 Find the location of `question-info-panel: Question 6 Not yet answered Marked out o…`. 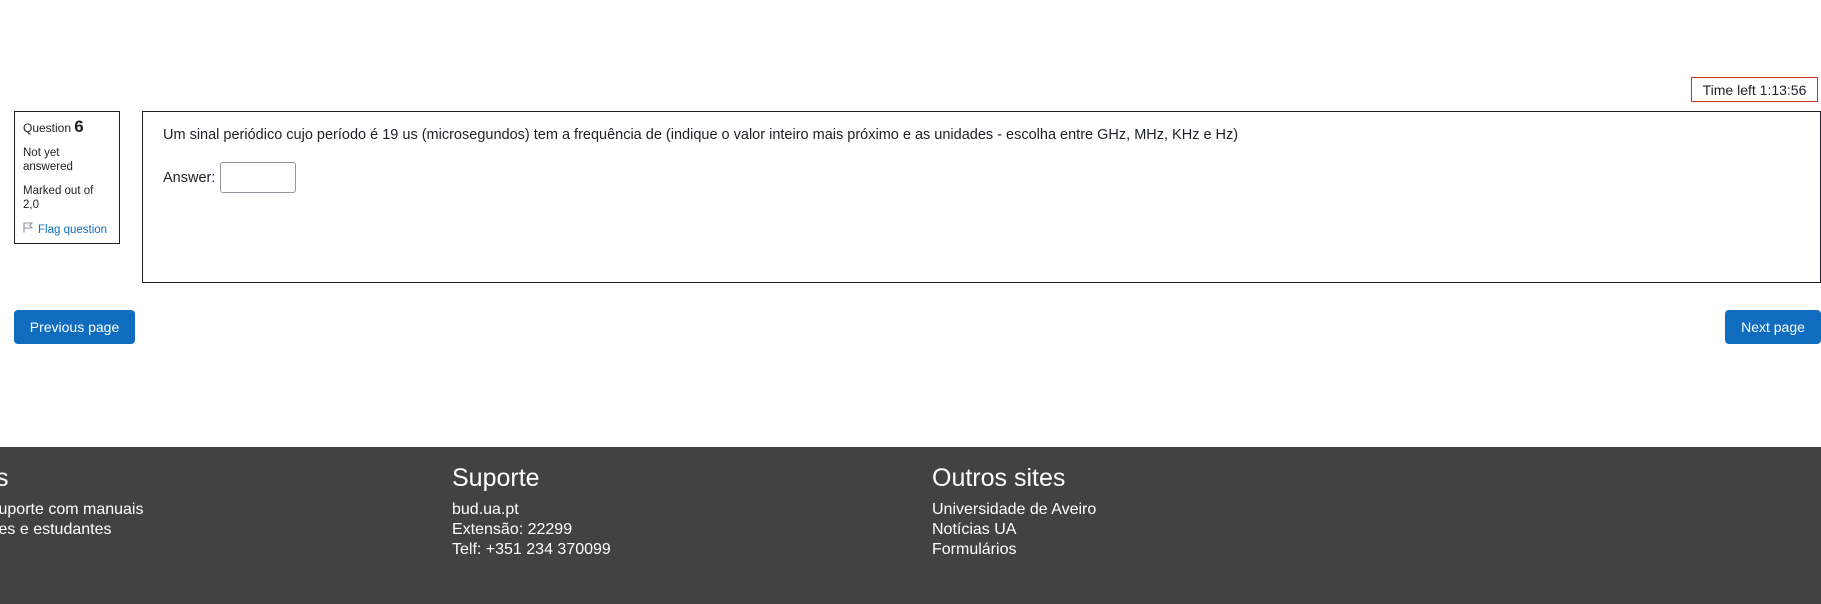

question-info-panel: Question 6 Not yet answered Marked out o… is located at coordinates (67, 177).